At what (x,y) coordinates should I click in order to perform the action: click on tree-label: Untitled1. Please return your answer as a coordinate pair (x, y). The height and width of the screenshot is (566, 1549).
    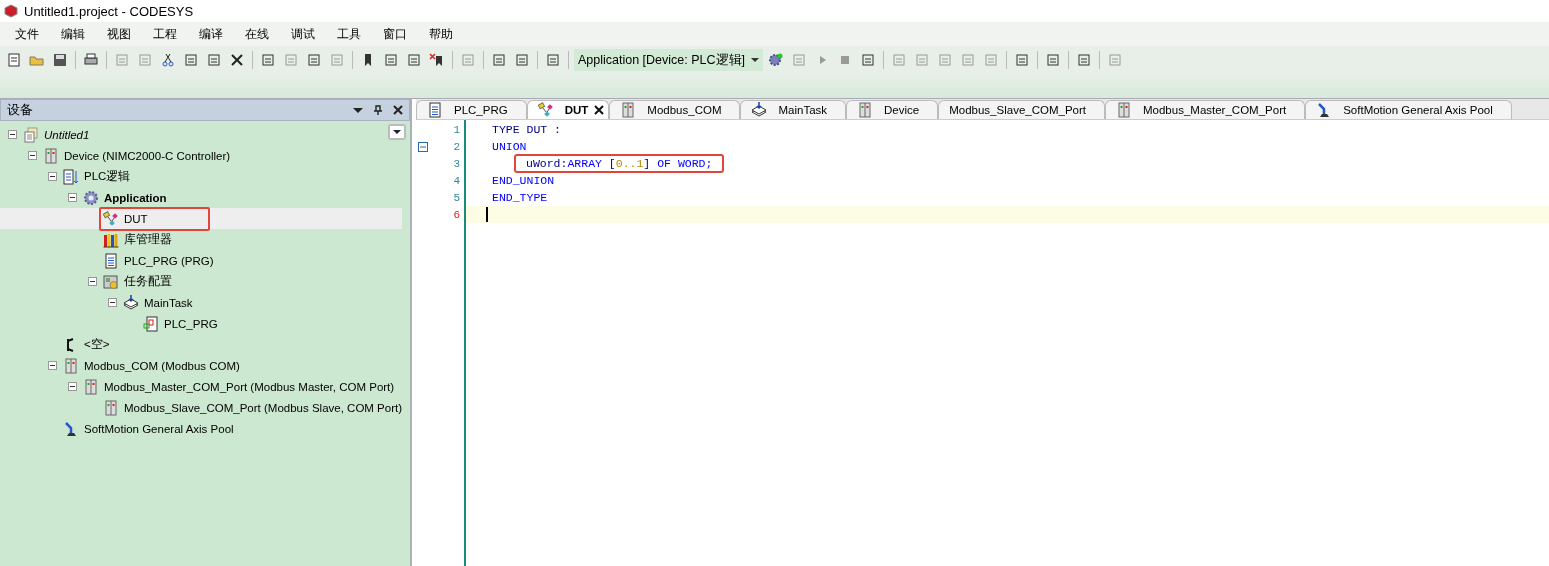
    Looking at the image, I should click on (67, 134).